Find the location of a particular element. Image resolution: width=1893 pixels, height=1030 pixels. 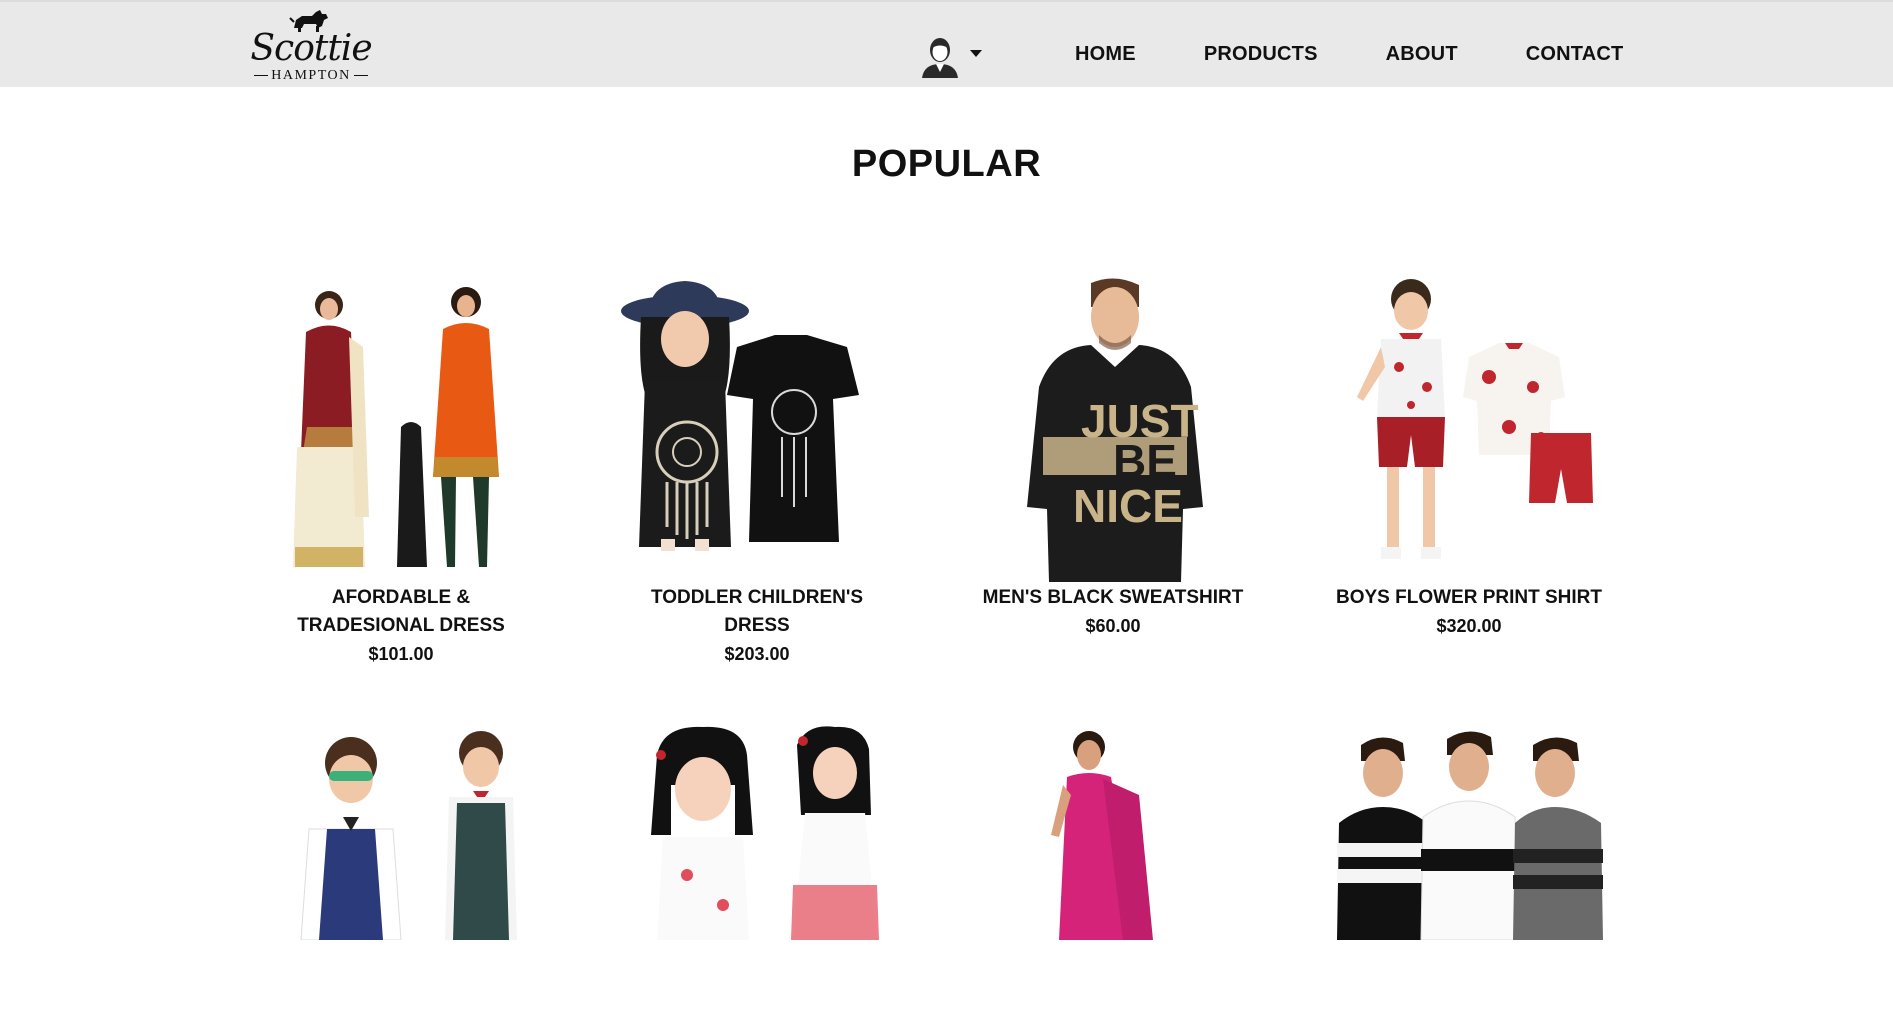

nav-contact: CONTACT is located at coordinates (1575, 54).